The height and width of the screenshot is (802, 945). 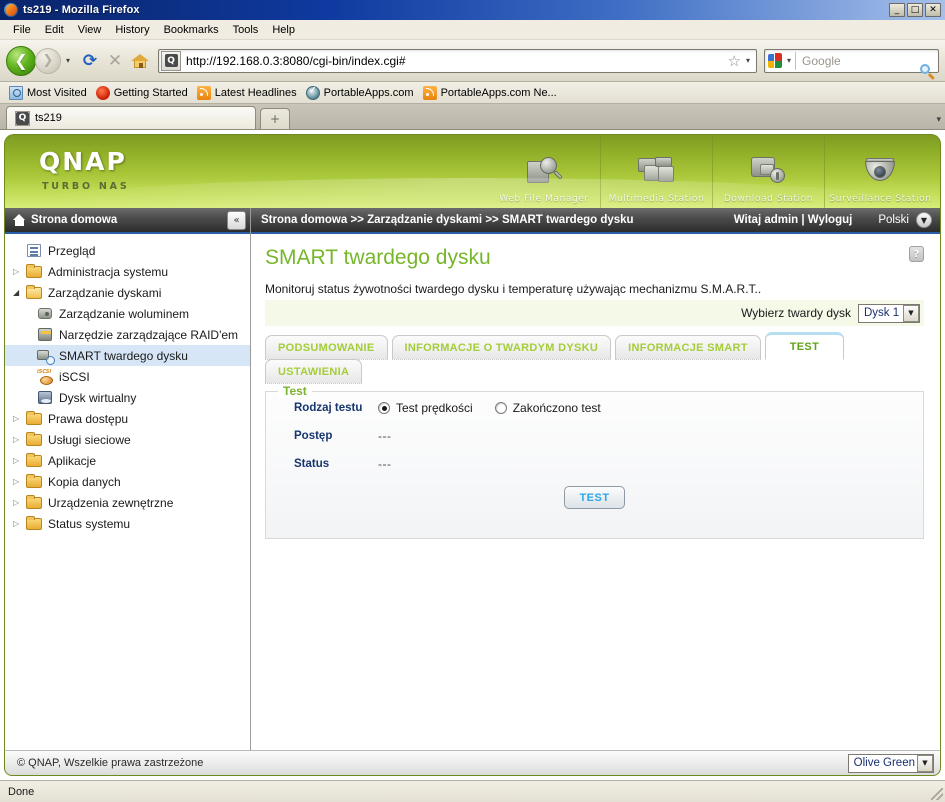 What do you see at coordinates (90, 30) in the screenshot?
I see `menu-view: View` at bounding box center [90, 30].